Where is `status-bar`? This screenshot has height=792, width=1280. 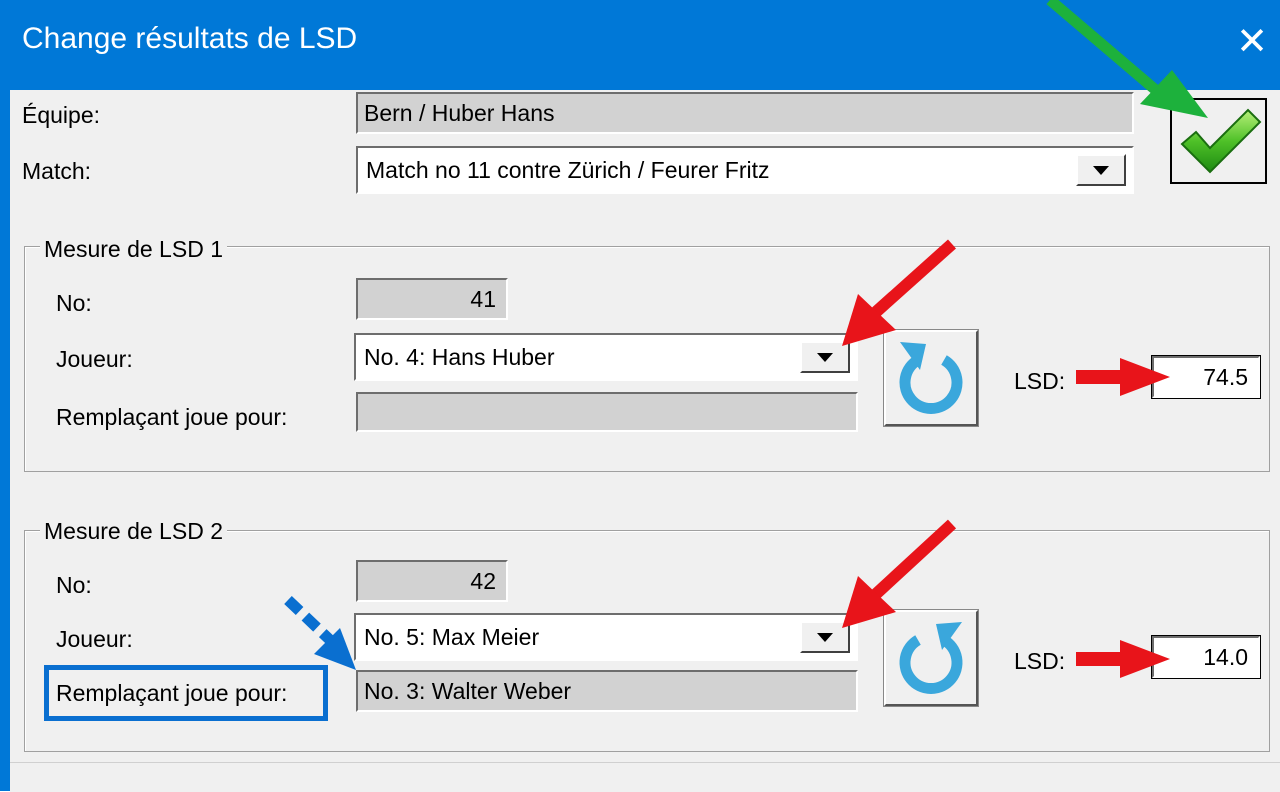 status-bar is located at coordinates (645, 777).